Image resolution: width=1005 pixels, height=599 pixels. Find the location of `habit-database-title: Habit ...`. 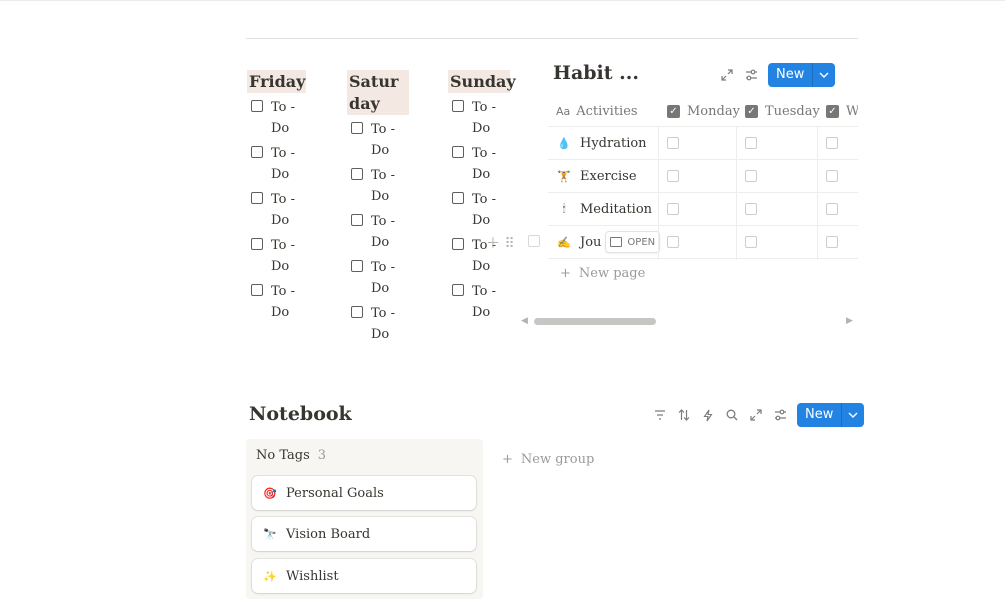

habit-database-title: Habit ... is located at coordinates (596, 73).